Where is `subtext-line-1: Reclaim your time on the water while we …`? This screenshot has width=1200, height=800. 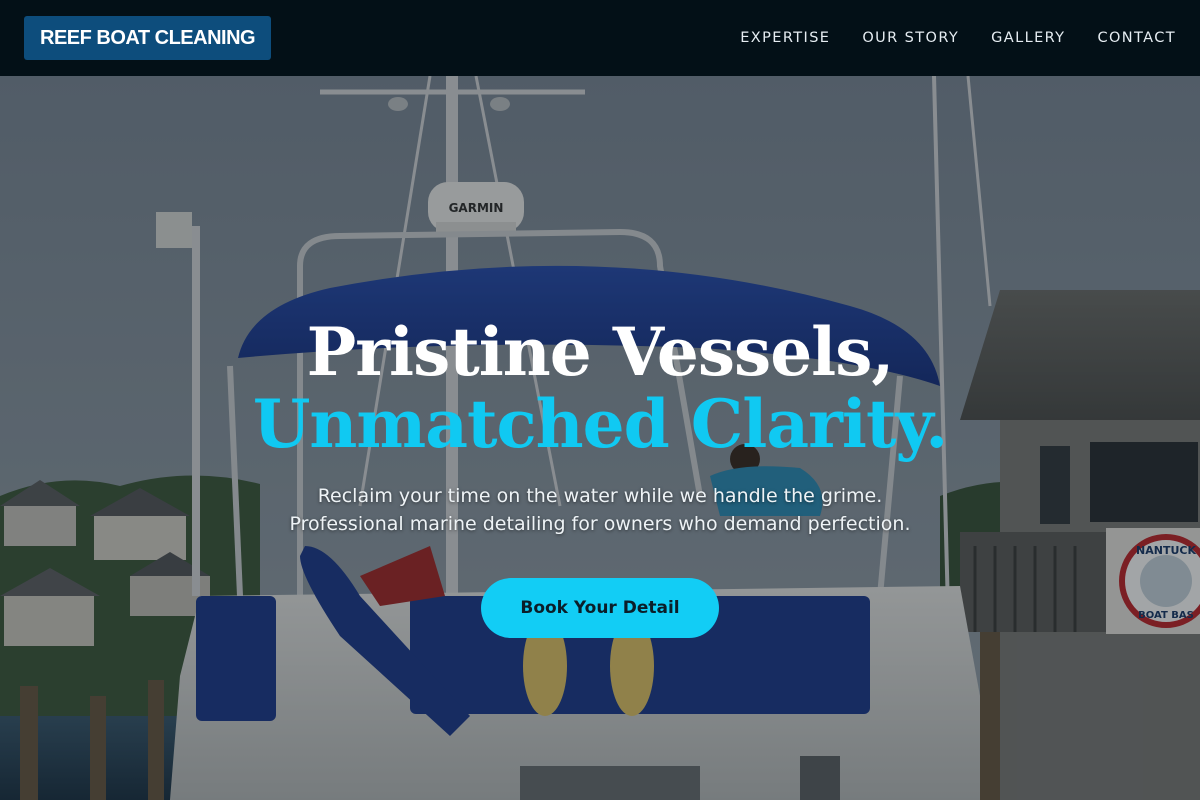 subtext-line-1: Reclaim your time on the water while we … is located at coordinates (600, 496).